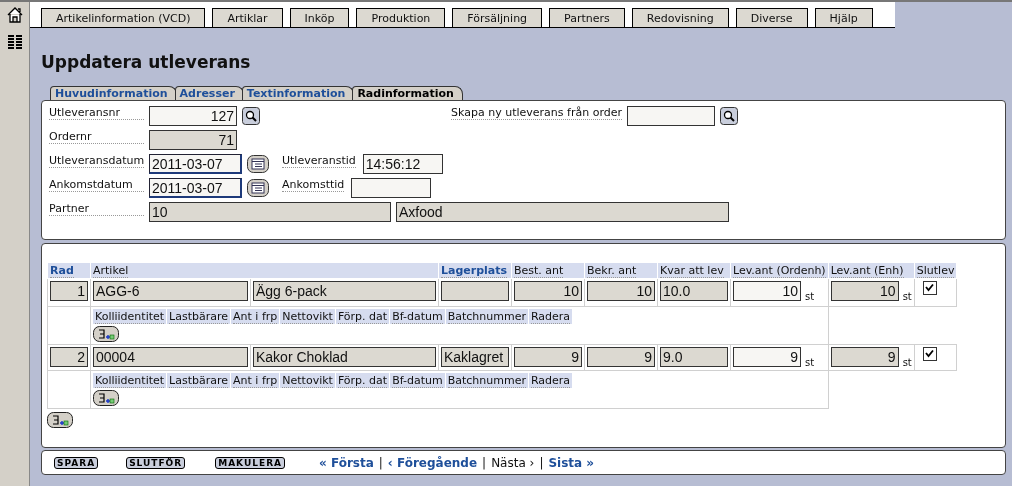 Image resolution: width=1012 pixels, height=486 pixels. I want to click on field-label: Skapa ny utleverans från order, so click(536, 113).